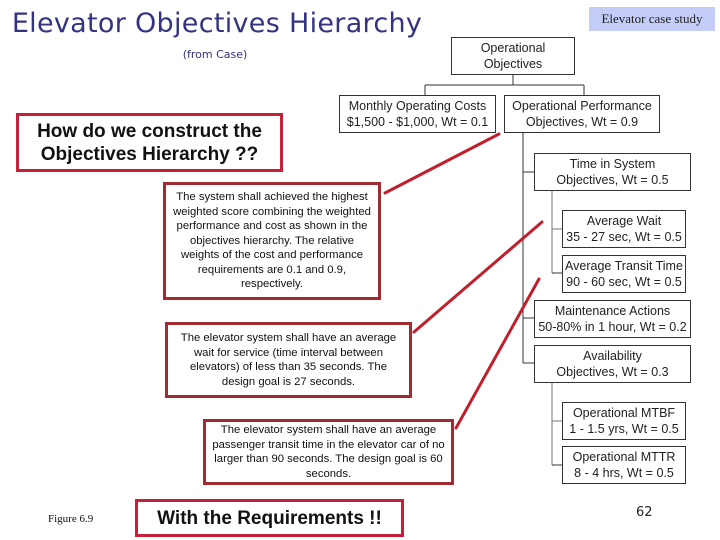  Describe the element at coordinates (582, 122) in the screenshot. I see `node-label: Objectives, Wt = 0.9` at that location.